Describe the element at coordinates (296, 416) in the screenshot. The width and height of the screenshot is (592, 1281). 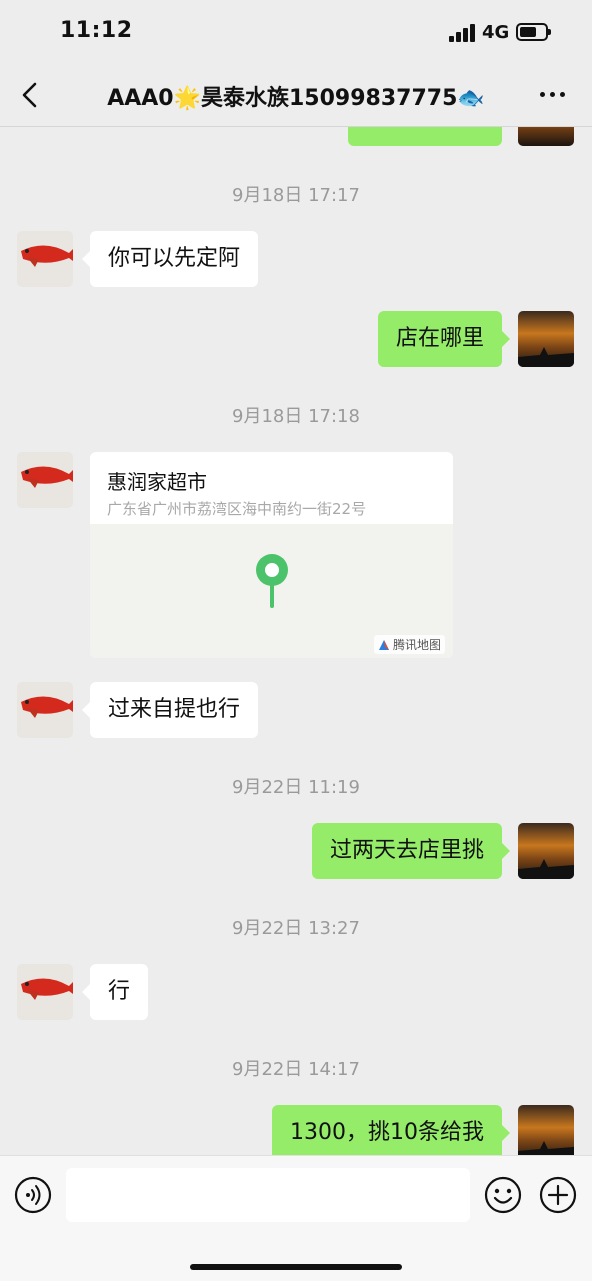
I see `message-timestamp: 9月18日 17:18` at that location.